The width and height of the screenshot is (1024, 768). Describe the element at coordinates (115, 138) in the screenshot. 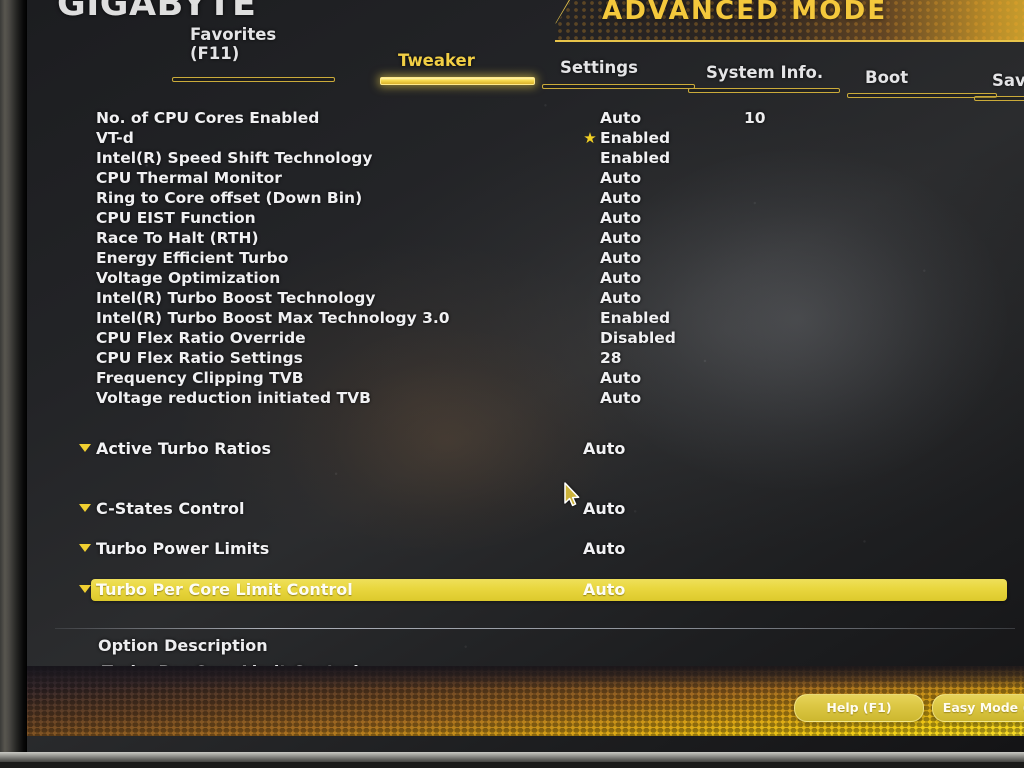

I see `setting-label: VT-d` at that location.